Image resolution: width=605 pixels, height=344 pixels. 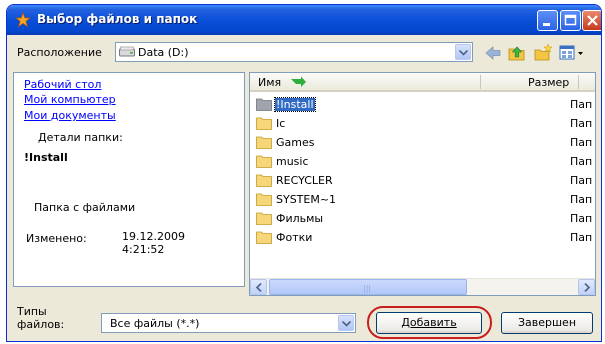 What do you see at coordinates (59, 52) in the screenshot?
I see `location-label: Расположение` at bounding box center [59, 52].